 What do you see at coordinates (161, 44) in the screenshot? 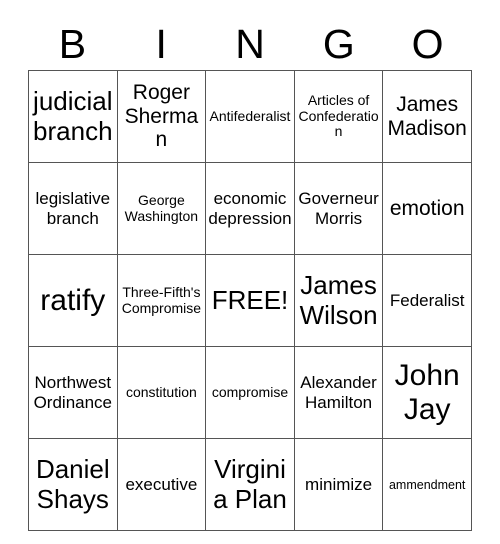
I see `bingo-header-letter-i: I` at bounding box center [161, 44].